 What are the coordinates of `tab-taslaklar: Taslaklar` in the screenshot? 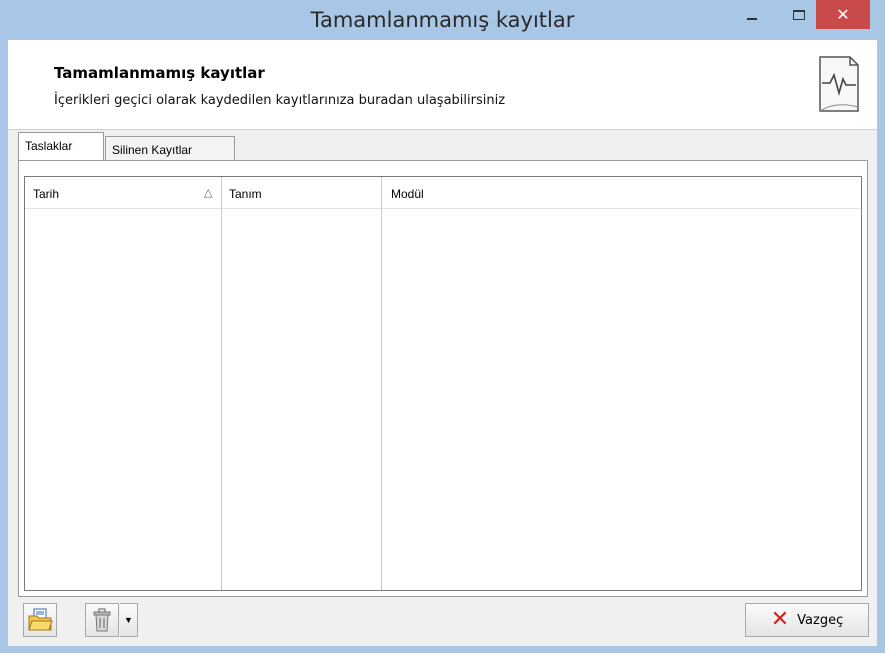 It's located at (61, 146).